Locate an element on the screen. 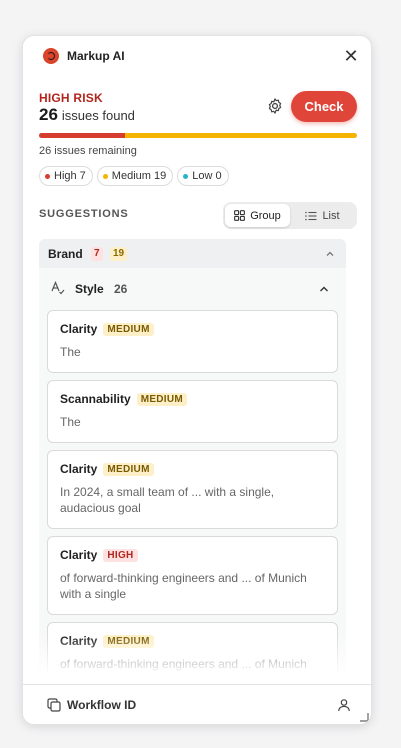  filter-chip-low: Low 0 is located at coordinates (203, 176).